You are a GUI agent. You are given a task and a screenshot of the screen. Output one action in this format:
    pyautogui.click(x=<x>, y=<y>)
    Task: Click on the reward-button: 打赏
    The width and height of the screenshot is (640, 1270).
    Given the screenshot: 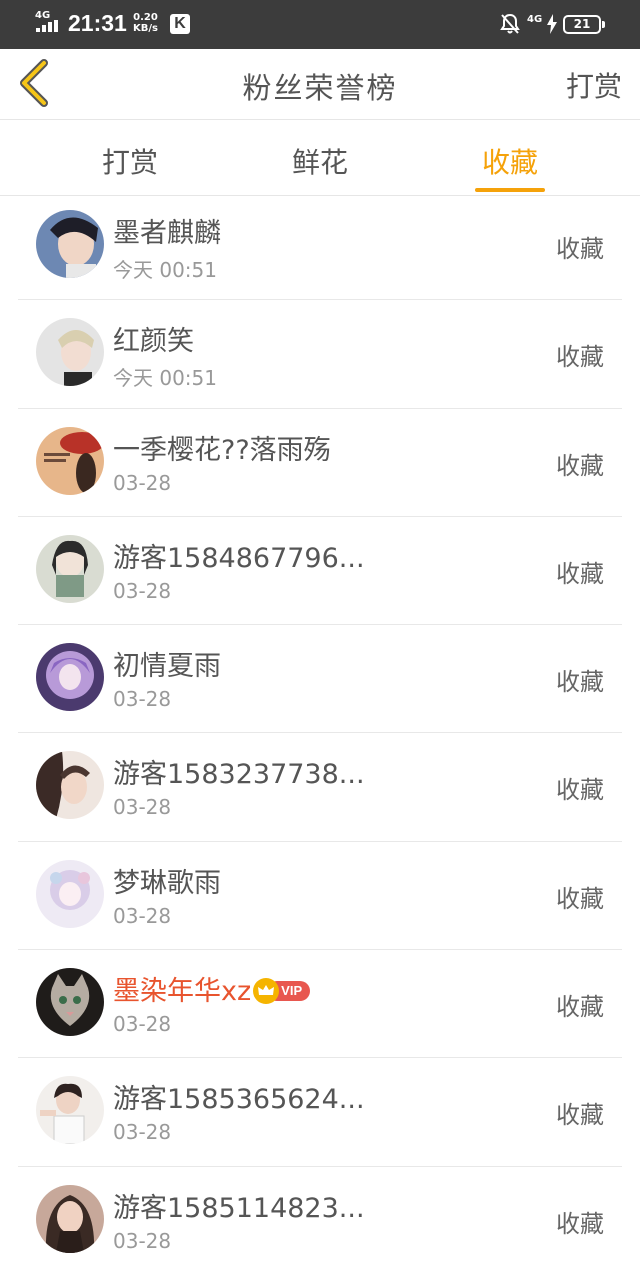 What is the action you would take?
    pyautogui.click(x=594, y=85)
    